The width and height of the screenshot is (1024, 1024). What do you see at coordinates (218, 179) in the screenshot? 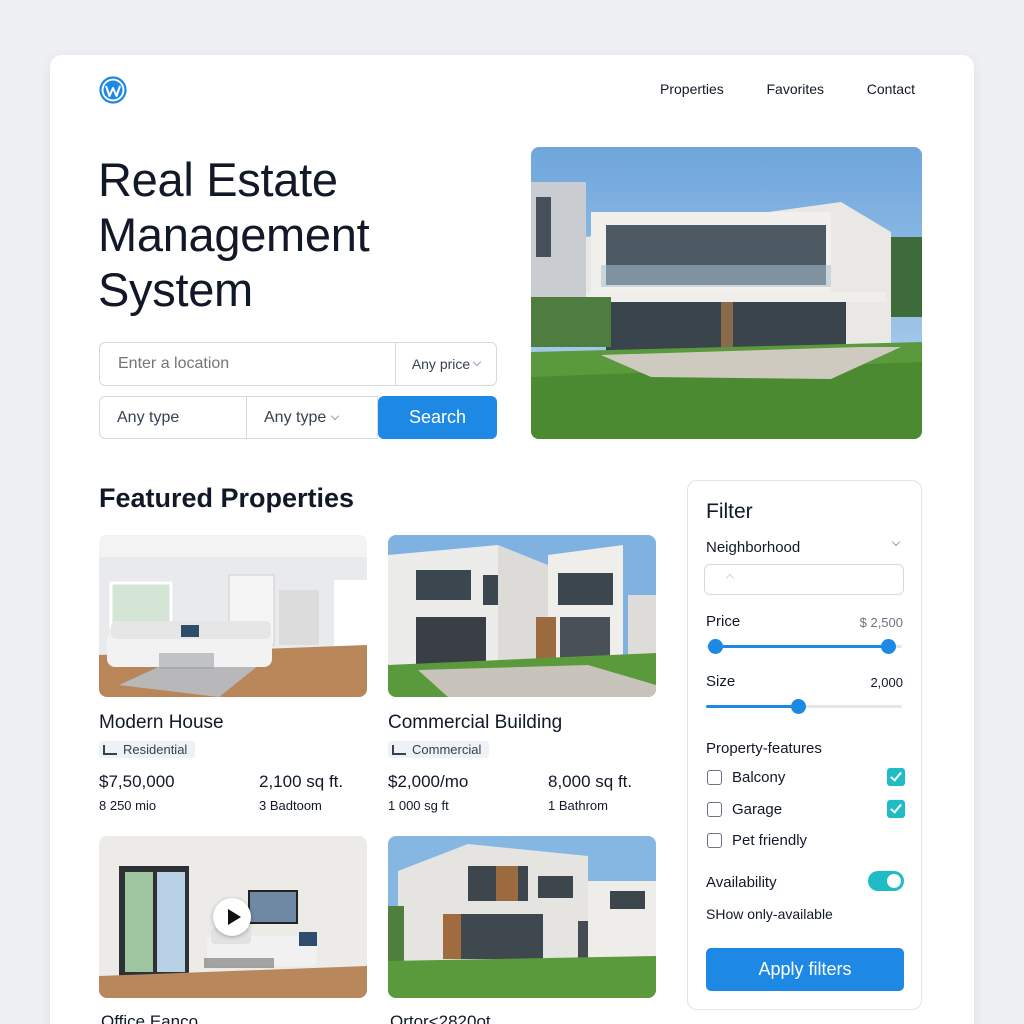
I see `title-line-1: Real Estate` at bounding box center [218, 179].